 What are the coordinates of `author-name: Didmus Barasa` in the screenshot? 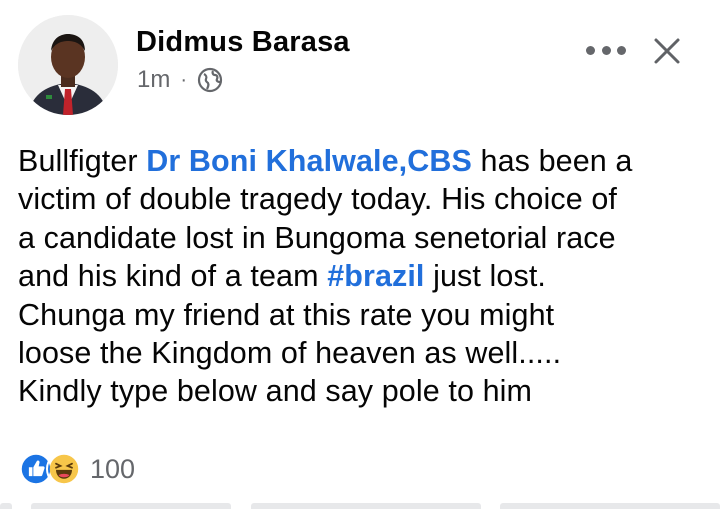 It's located at (243, 42).